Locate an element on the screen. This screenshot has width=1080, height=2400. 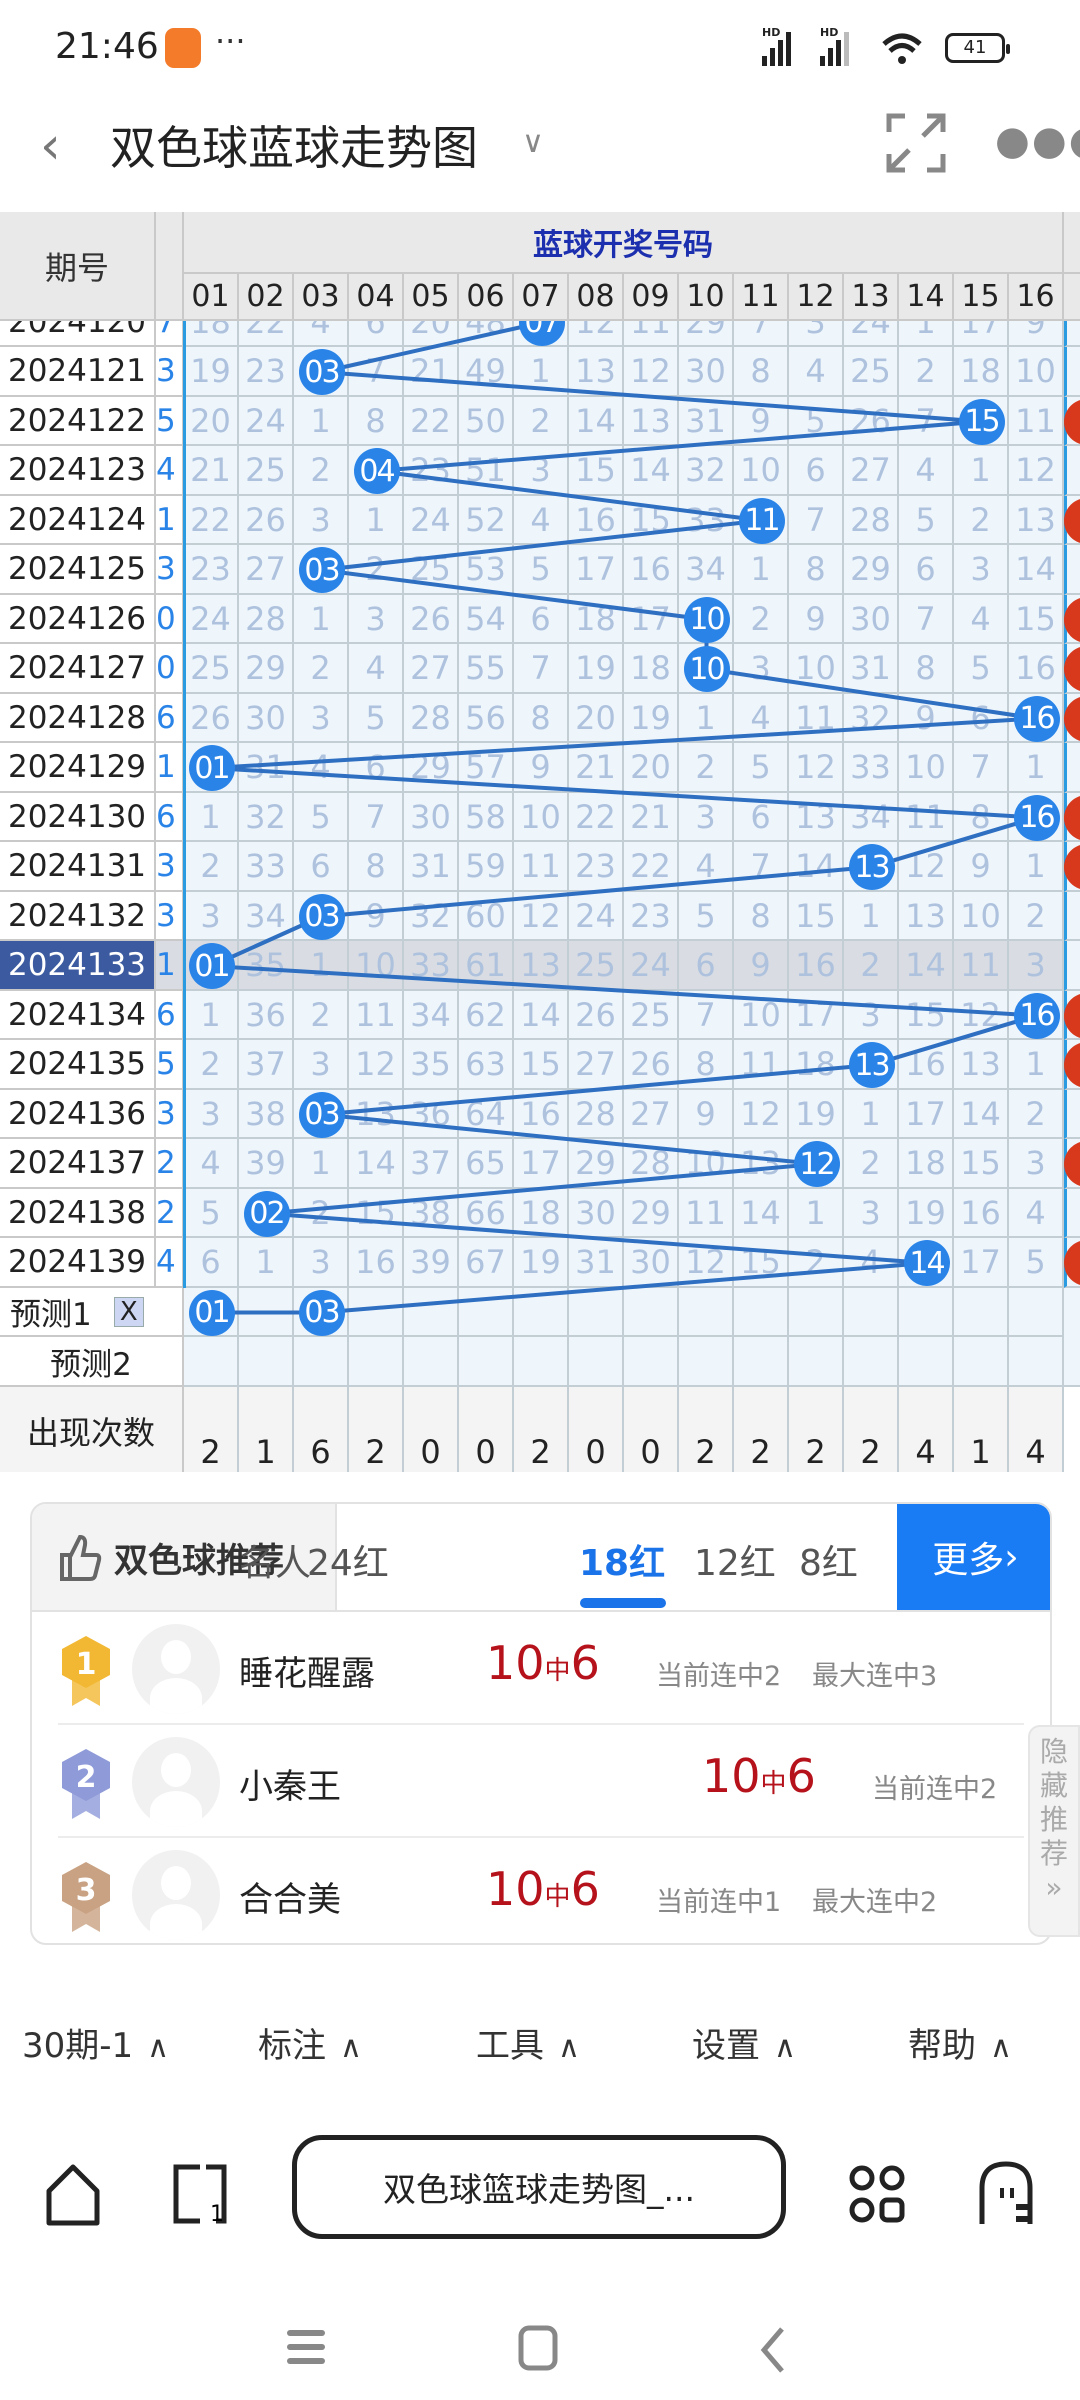
tabs-icon: 1 is located at coordinates (199, 2195).